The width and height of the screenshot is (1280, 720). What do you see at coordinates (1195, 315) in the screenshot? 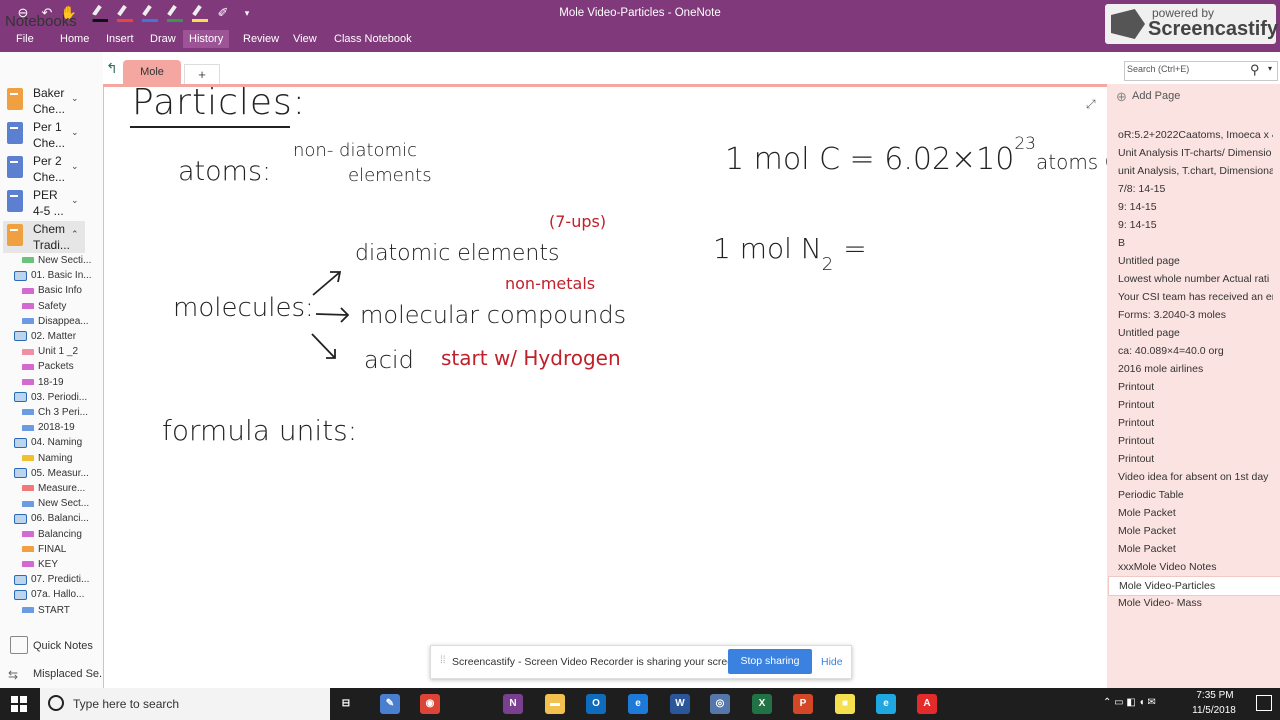
I see `page-item: Forms: 3.2040-3 moles` at bounding box center [1195, 315].